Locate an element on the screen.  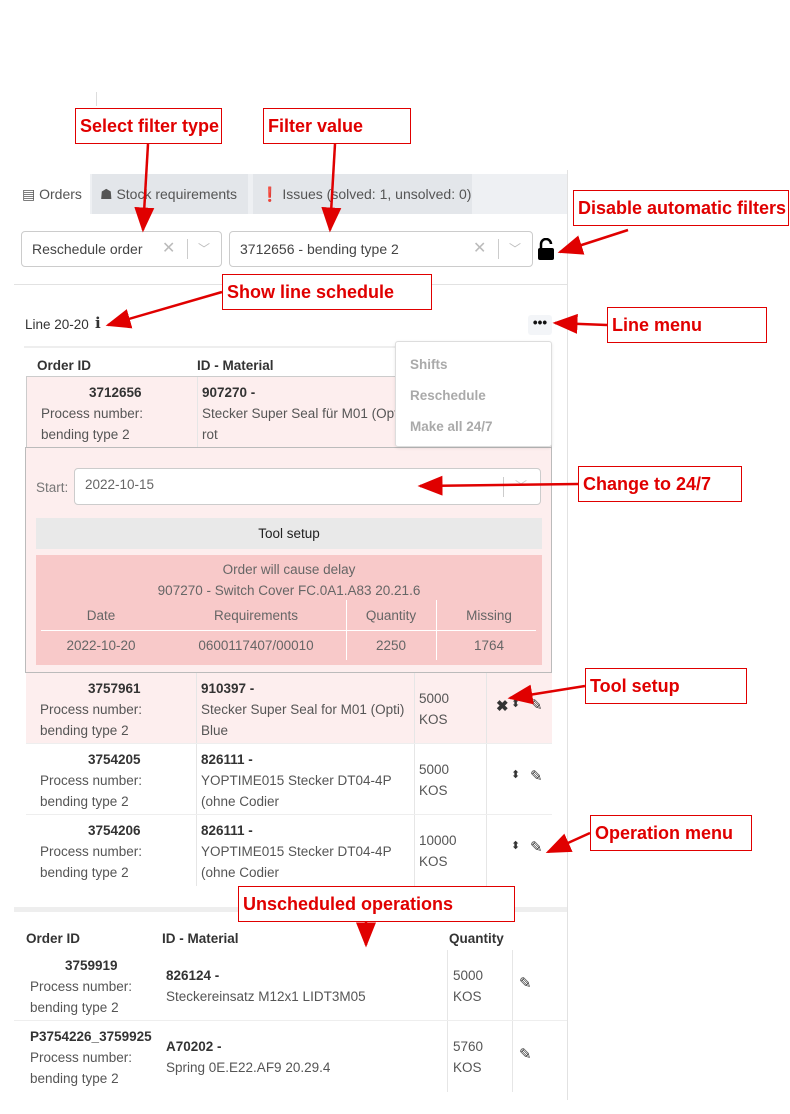
material-name: Steckereinsatz M12x1 LIDT3M05 is located at coordinates (266, 996).